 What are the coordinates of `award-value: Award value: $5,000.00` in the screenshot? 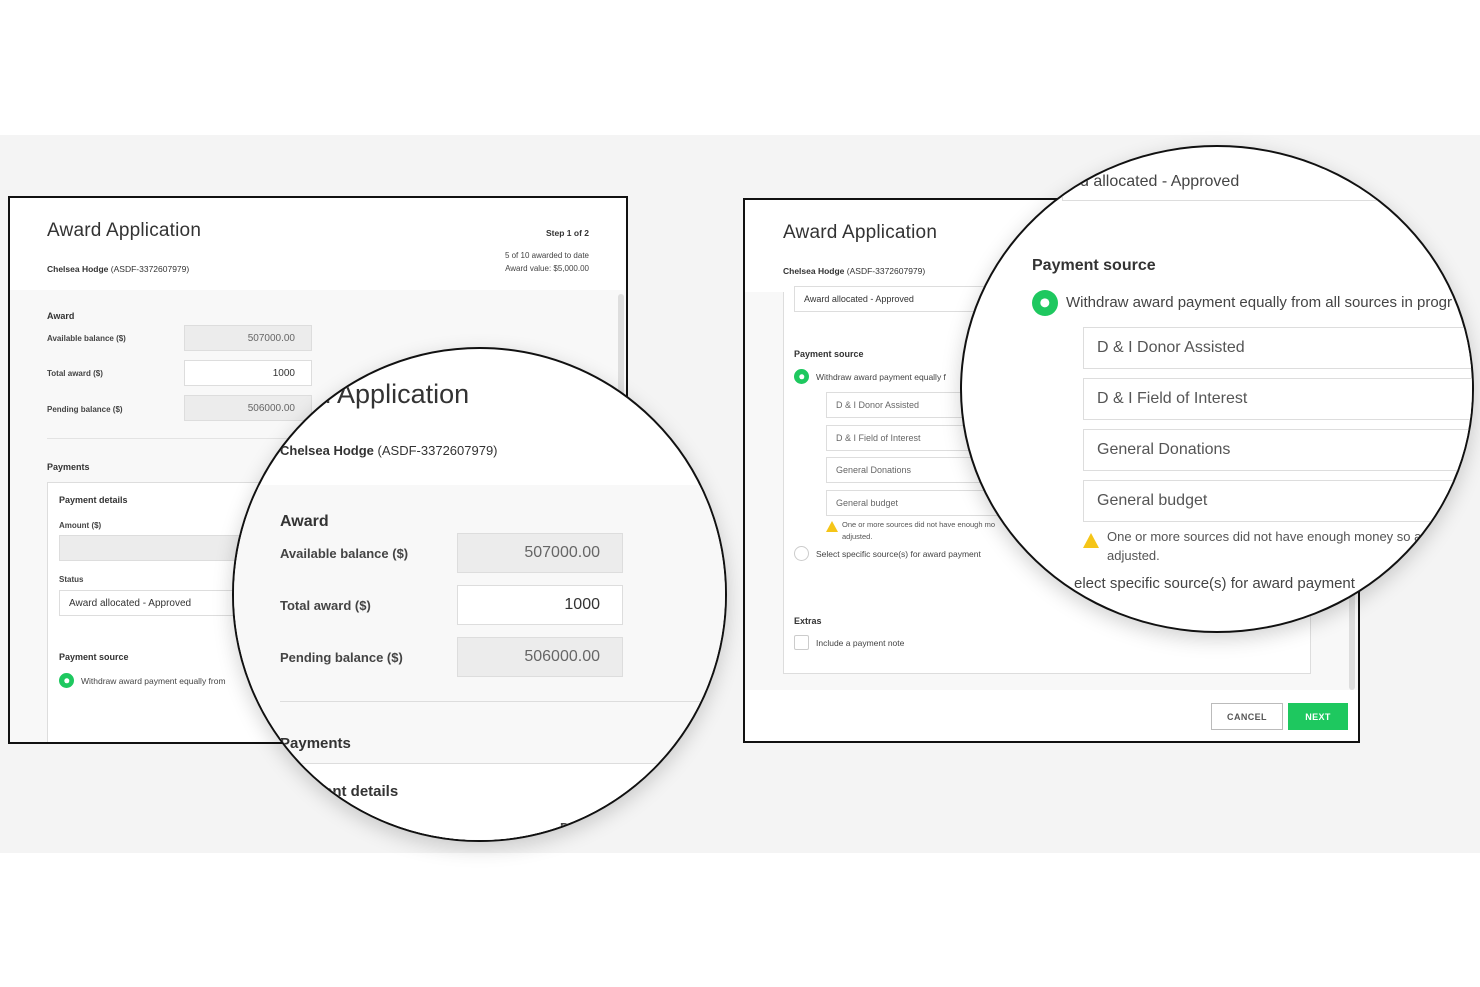 It's located at (547, 268).